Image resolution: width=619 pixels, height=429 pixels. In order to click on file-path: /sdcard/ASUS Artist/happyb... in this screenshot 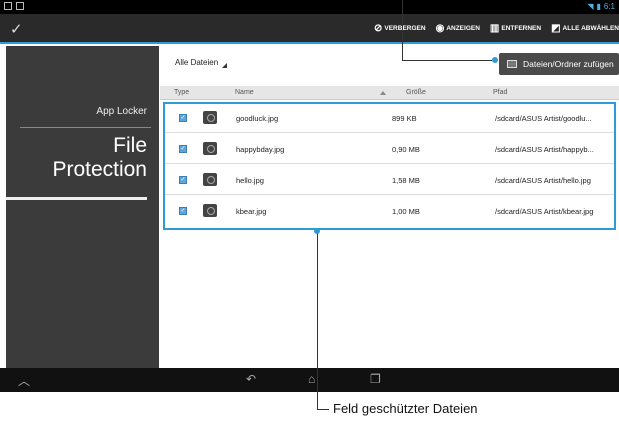, I will do `click(544, 149)`.